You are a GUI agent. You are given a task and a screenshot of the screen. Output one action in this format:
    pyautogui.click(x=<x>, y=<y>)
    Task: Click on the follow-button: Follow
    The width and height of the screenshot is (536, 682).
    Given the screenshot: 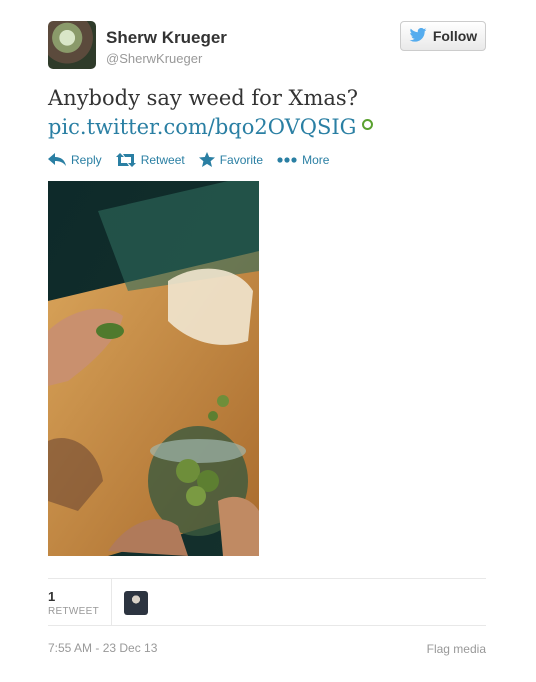 What is the action you would take?
    pyautogui.click(x=443, y=36)
    